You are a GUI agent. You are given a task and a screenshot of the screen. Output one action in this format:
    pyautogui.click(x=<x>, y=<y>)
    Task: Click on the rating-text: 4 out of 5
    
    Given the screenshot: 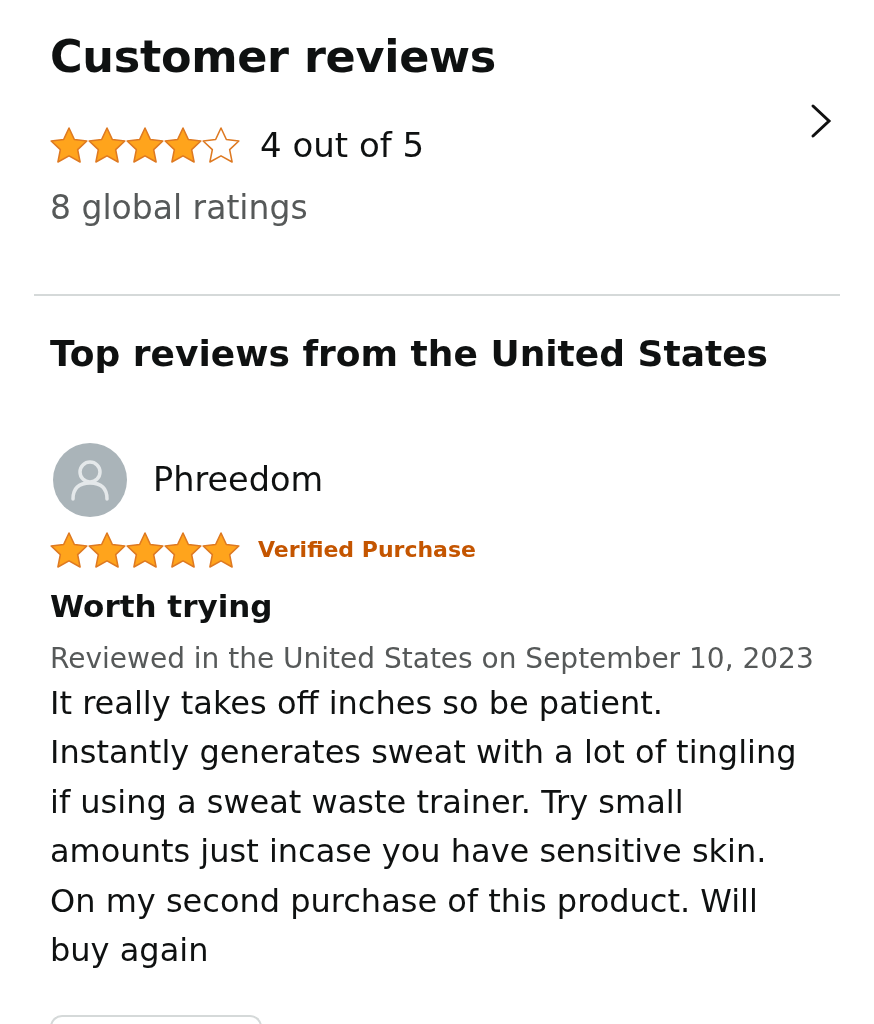 What is the action you would take?
    pyautogui.click(x=342, y=145)
    